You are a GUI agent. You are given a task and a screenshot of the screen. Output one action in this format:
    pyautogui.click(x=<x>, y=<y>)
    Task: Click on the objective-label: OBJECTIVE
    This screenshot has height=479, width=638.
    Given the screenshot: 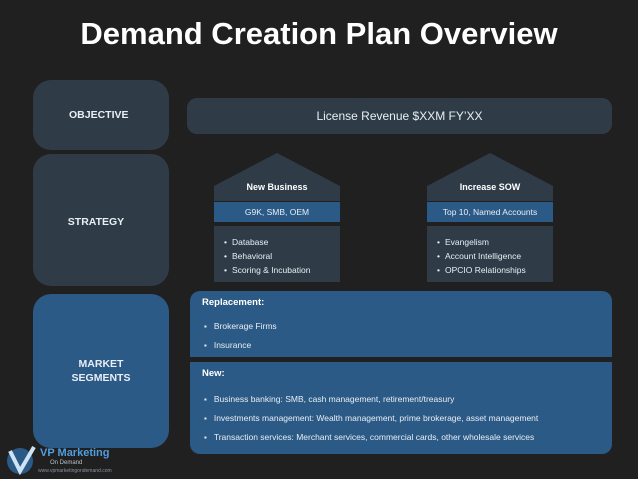 What is the action you would take?
    pyautogui.click(x=99, y=115)
    